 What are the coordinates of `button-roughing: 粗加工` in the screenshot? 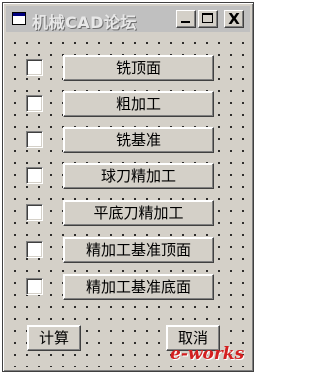 It's located at (138, 104).